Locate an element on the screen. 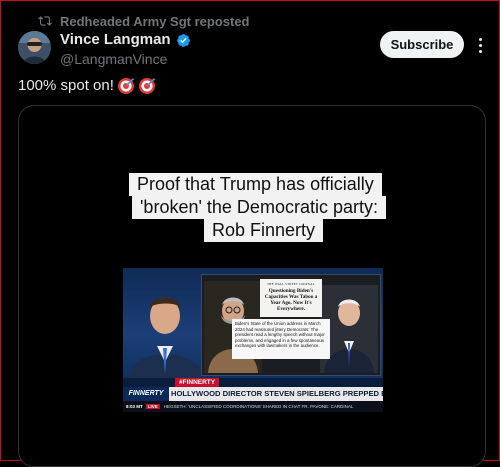 Image resolution: width=500 pixels, height=467 pixels. author-block: Vince Langman @LangmanVince is located at coordinates (125, 50).